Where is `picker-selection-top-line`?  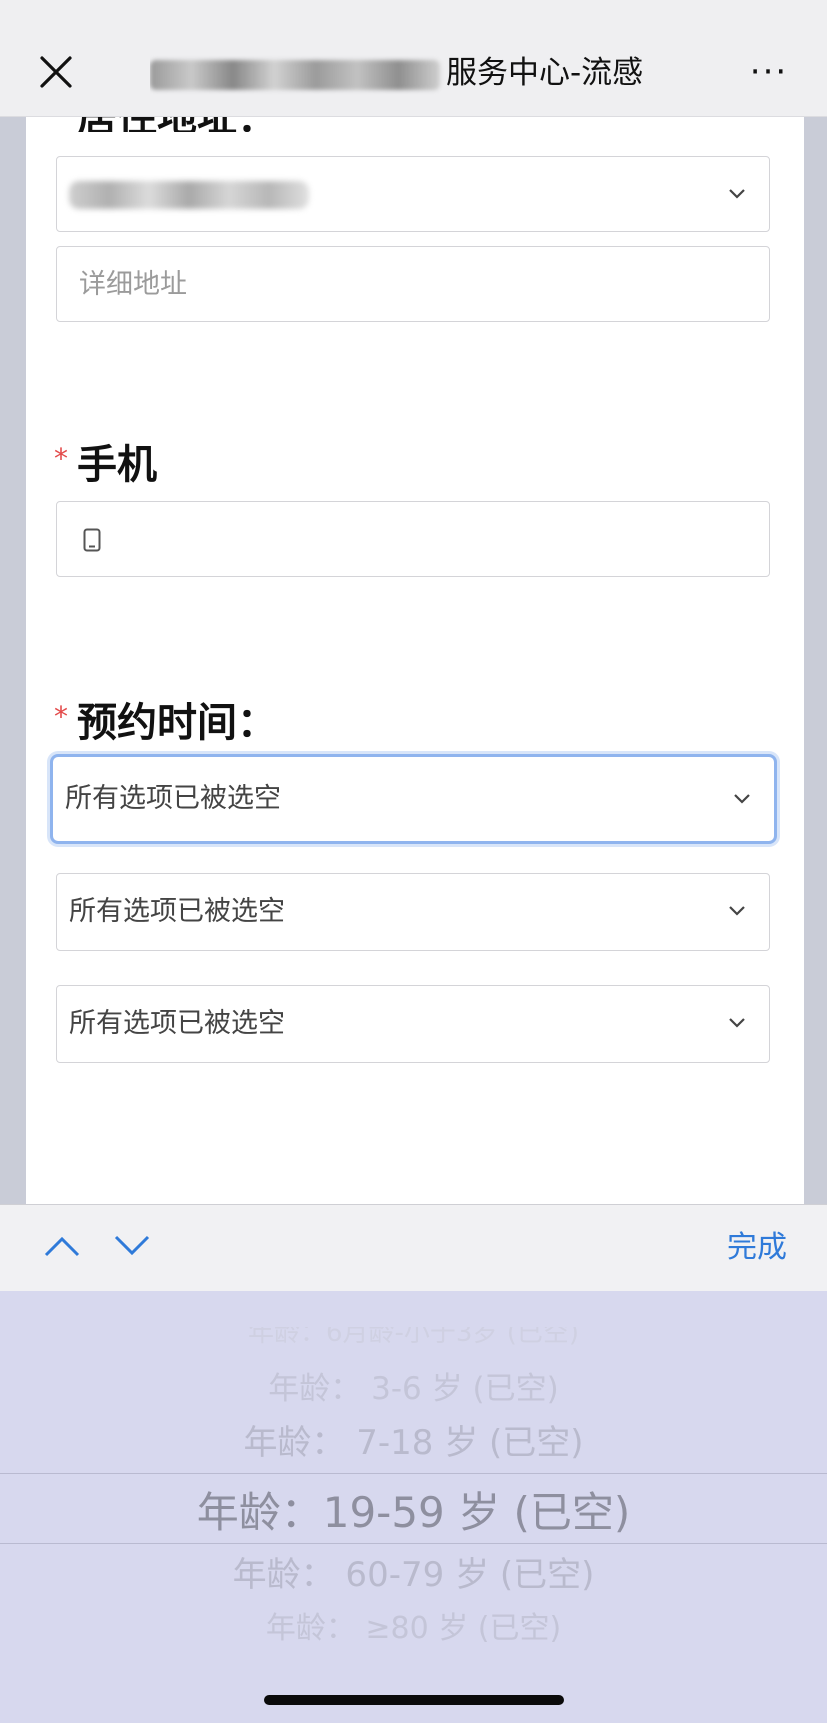 picker-selection-top-line is located at coordinates (413, 1473).